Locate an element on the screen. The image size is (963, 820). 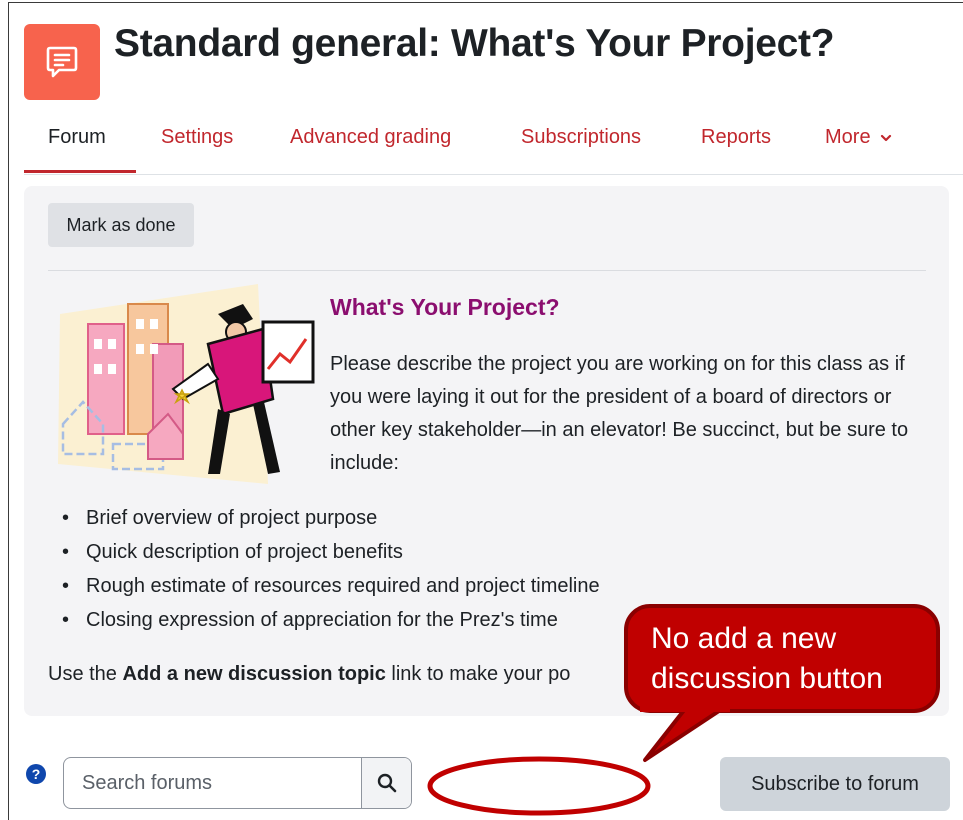
tab-forum: Forum is located at coordinates (77, 137).